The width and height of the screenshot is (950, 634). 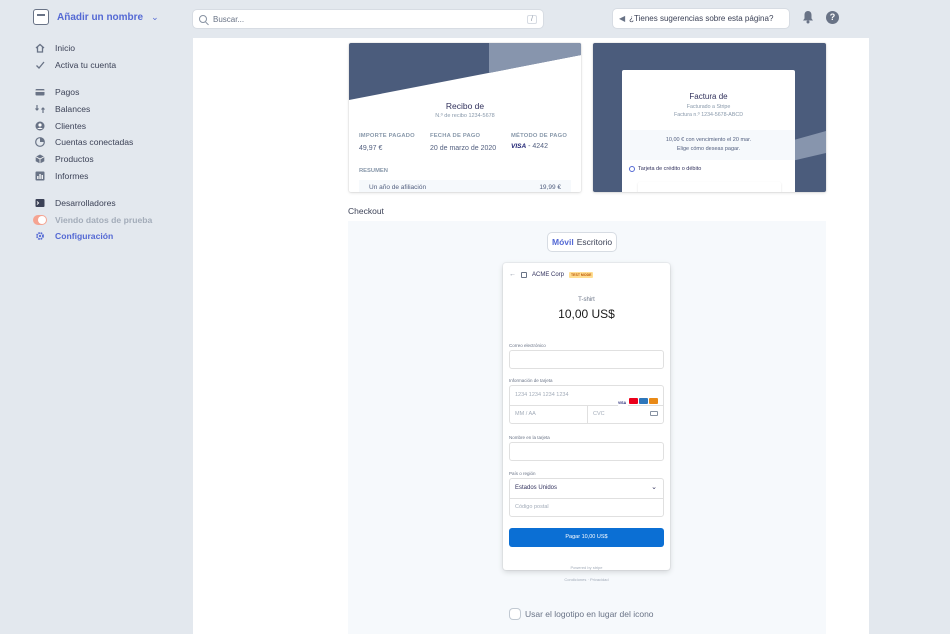 I want to click on card-number-placeholder: 1234 1234 1234 1234, so click(x=542, y=395).